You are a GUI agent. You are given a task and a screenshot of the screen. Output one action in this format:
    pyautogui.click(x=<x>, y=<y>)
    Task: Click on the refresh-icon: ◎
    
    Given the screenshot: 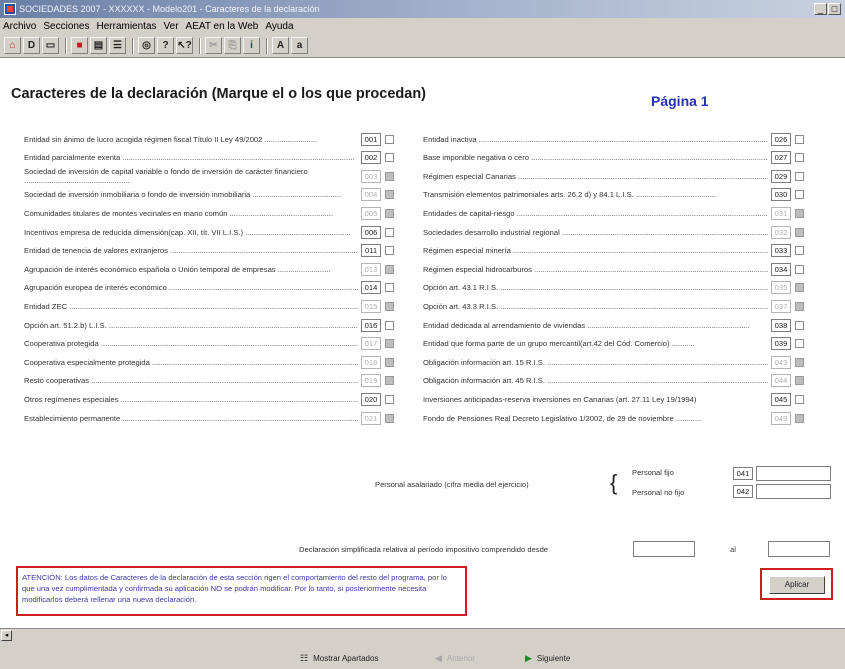 What is the action you would take?
    pyautogui.click(x=146, y=45)
    